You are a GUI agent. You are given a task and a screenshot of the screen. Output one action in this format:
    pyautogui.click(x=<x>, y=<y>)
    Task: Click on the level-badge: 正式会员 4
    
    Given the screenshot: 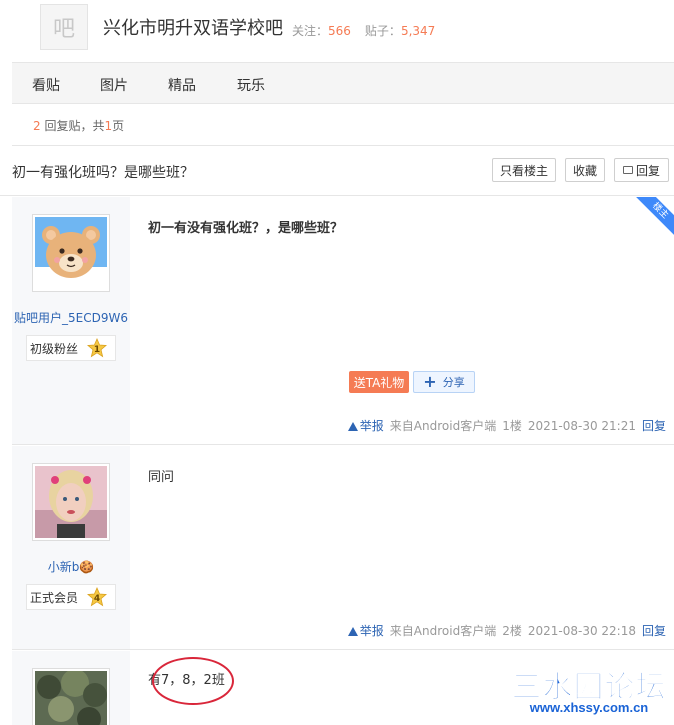 What is the action you would take?
    pyautogui.click(x=71, y=597)
    